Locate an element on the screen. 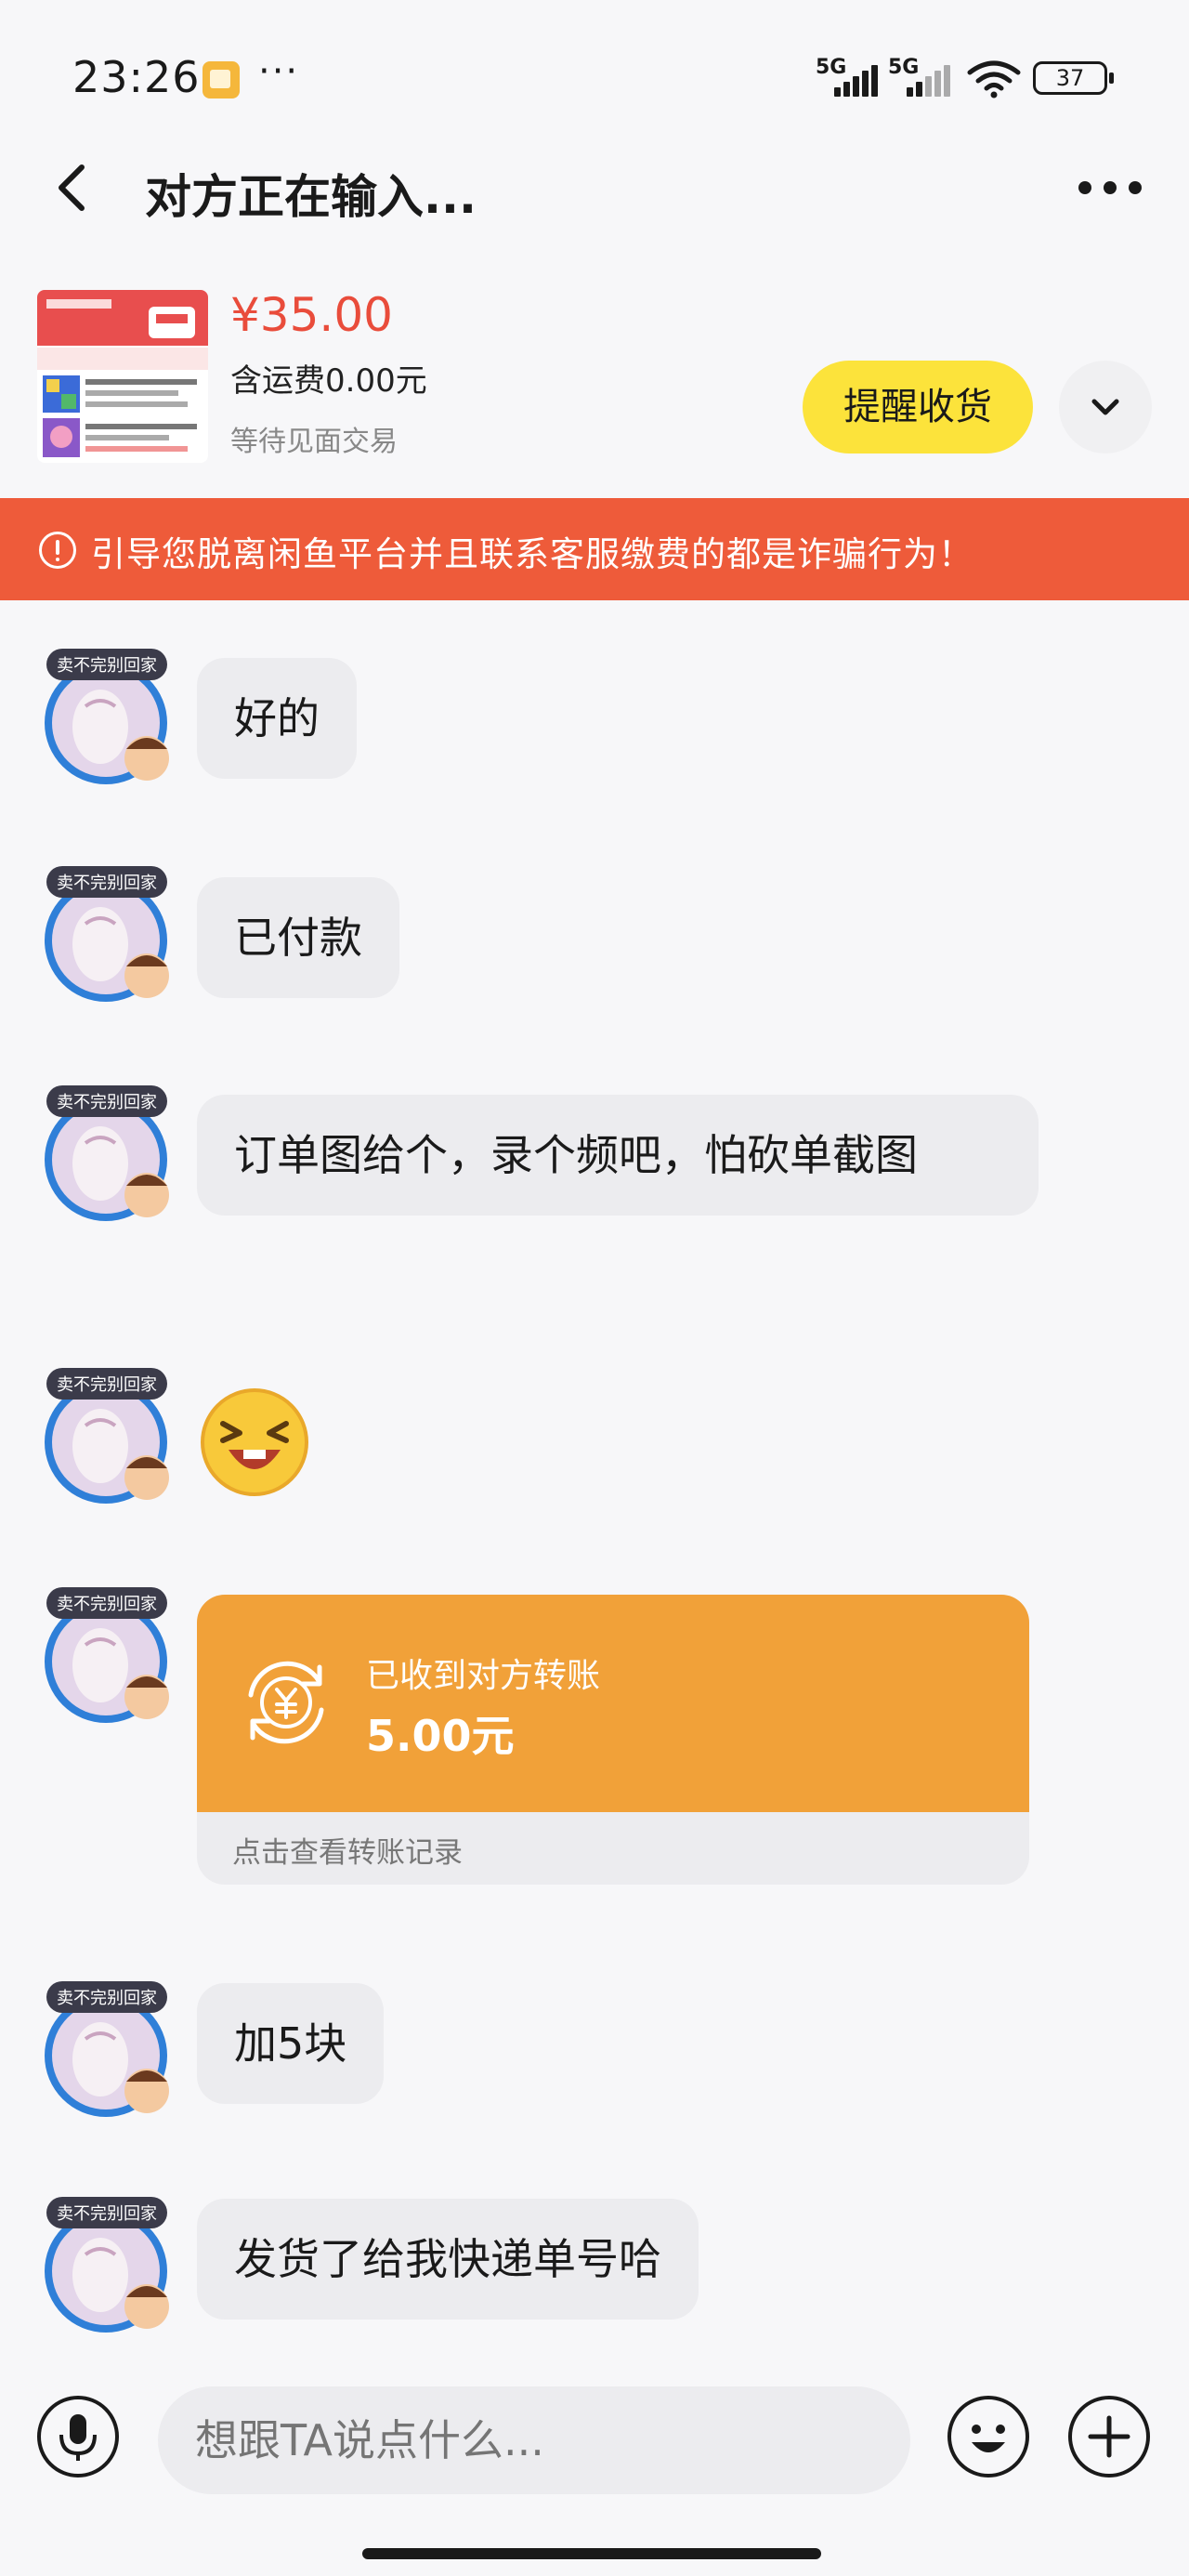 The width and height of the screenshot is (1189, 2576). yuan-transfer-icon is located at coordinates (286, 1702).